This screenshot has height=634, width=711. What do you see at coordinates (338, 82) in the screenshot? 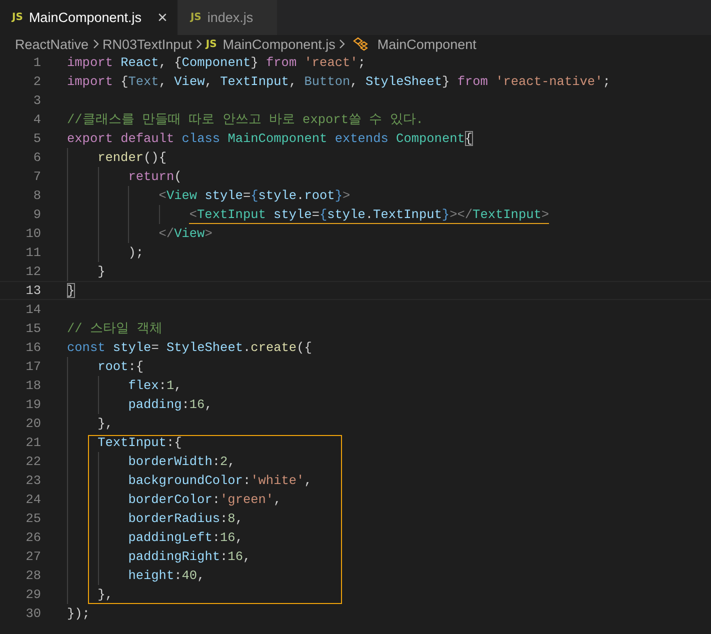
I see `code-line: import {Text, View, TextInput, Button, StyleSheet} from 'react-native';` at bounding box center [338, 82].